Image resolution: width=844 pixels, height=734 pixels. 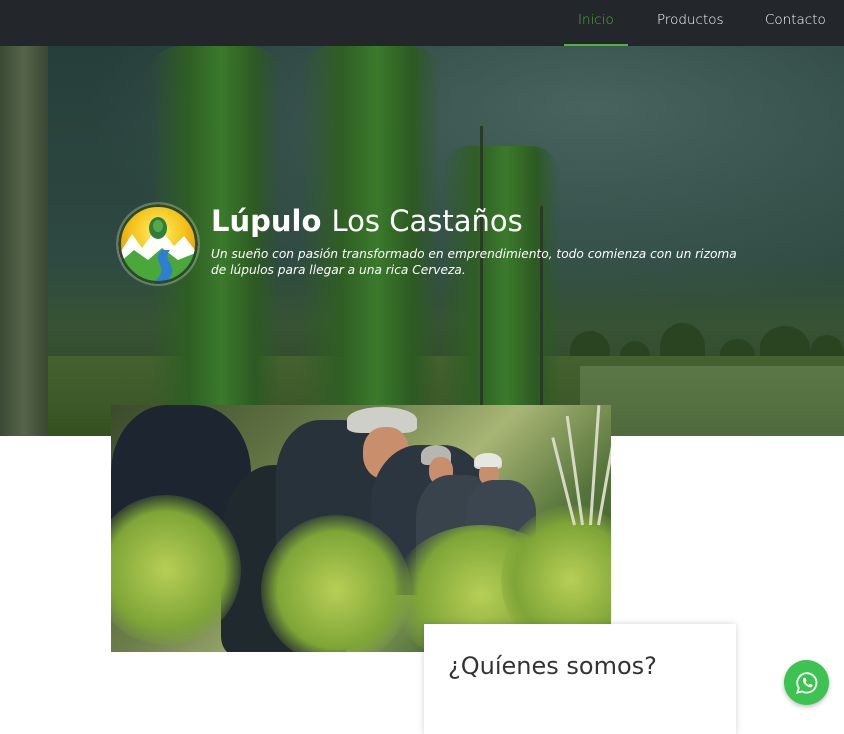 I want to click on whatsapp-button, so click(x=806, y=682).